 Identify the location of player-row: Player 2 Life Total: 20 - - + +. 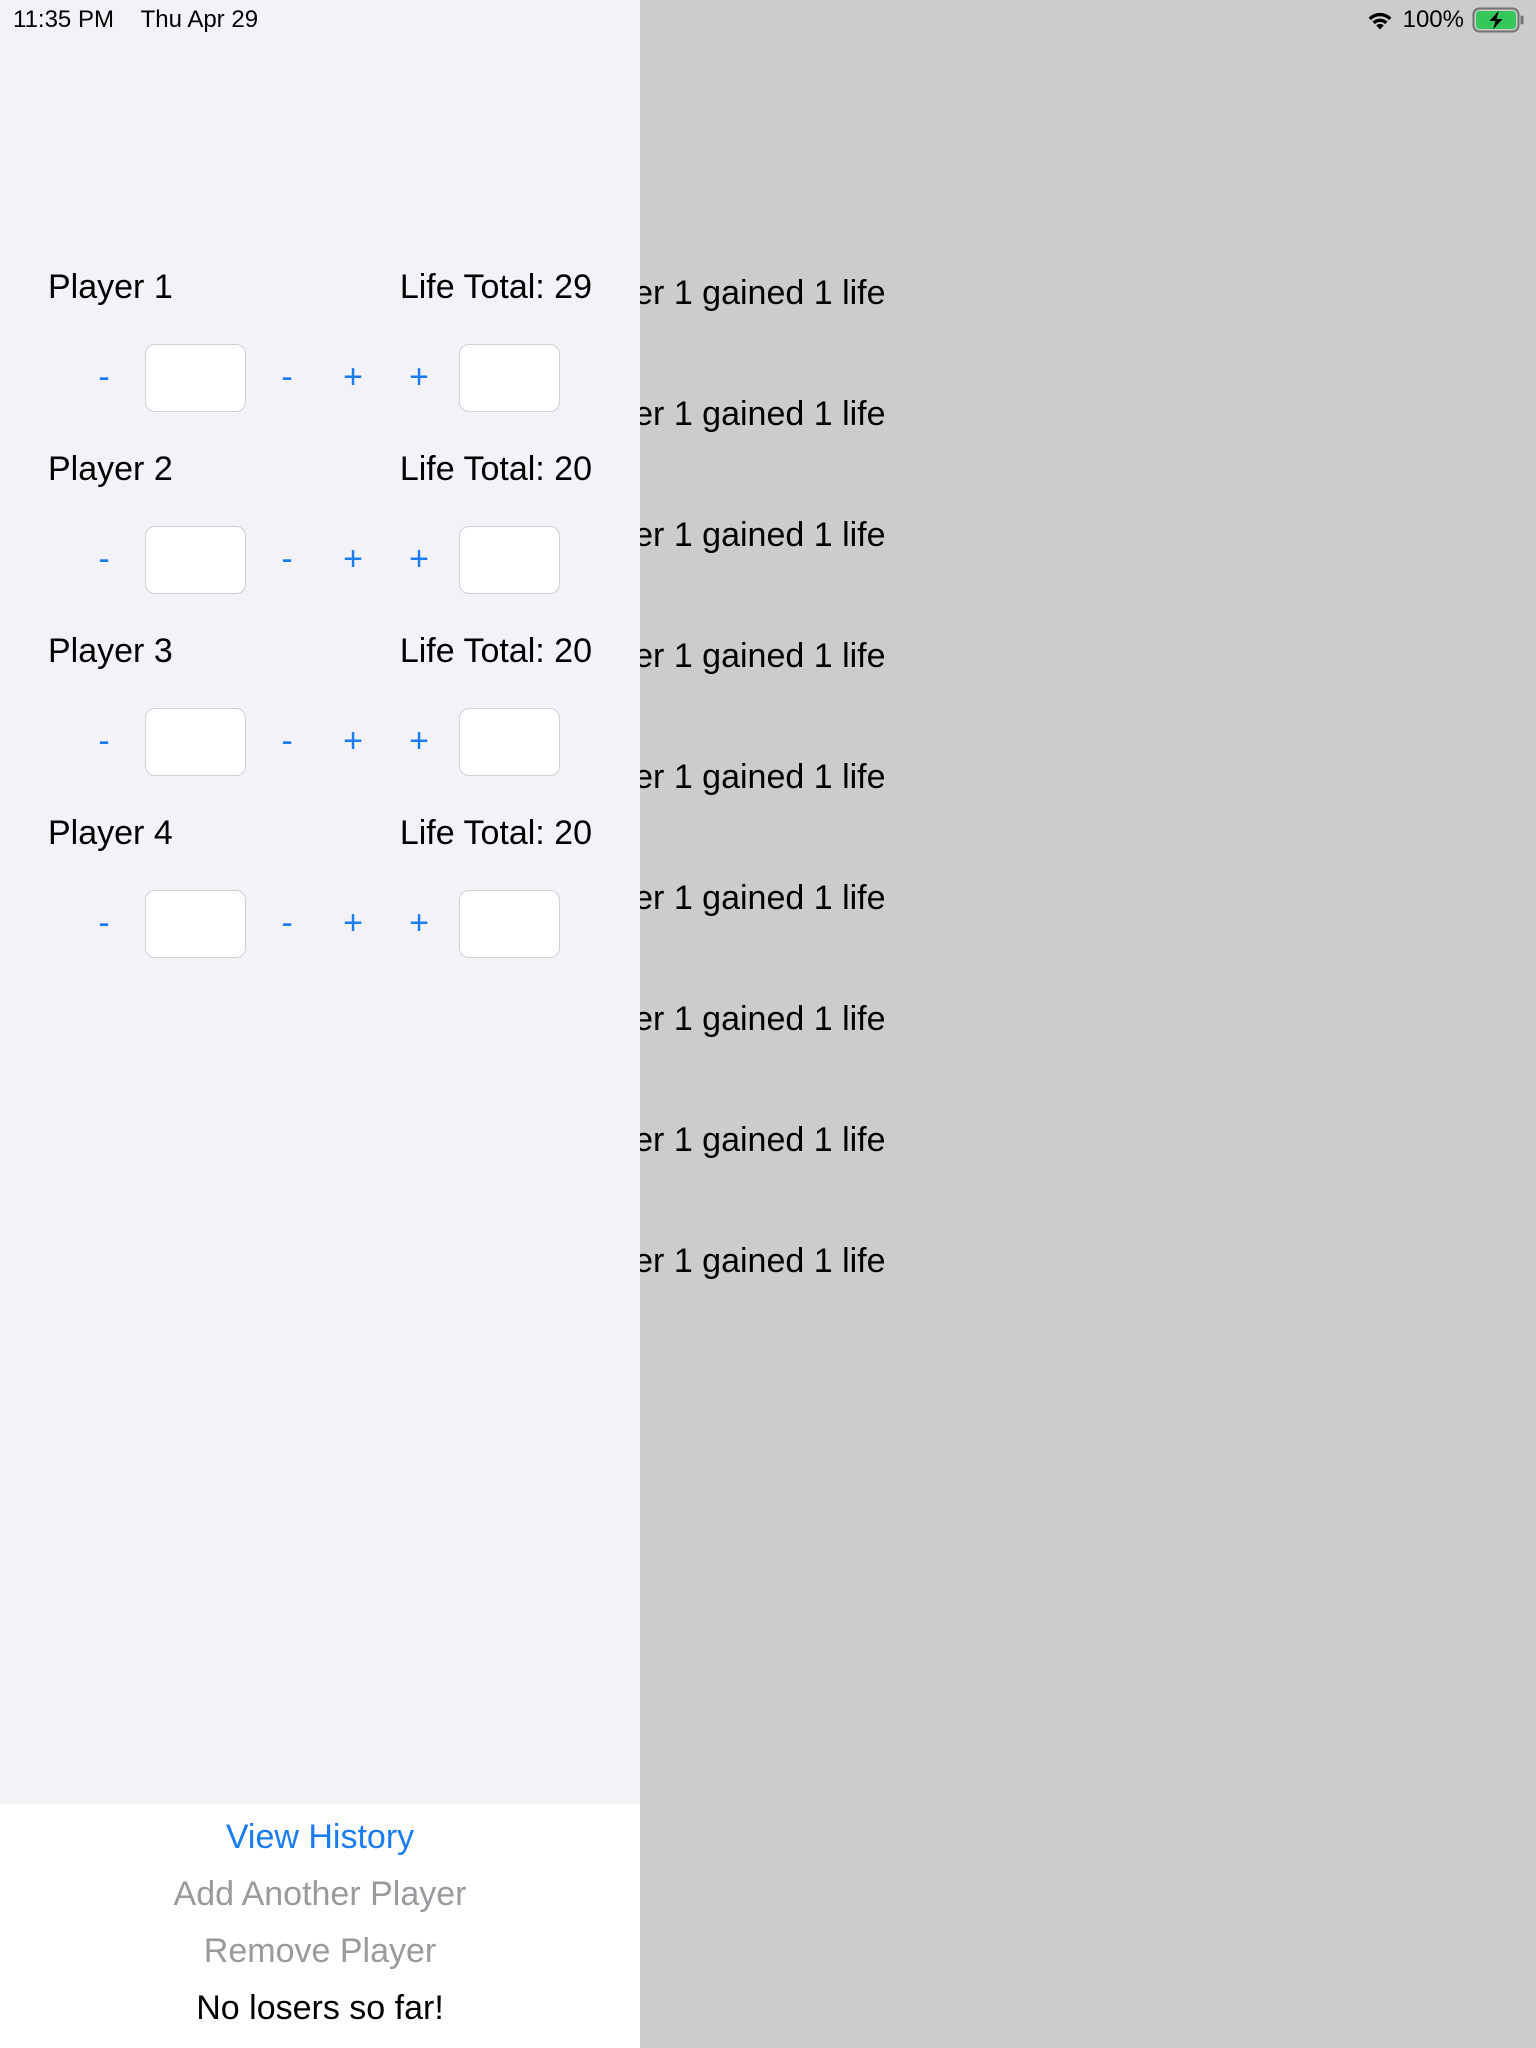
(320, 541).